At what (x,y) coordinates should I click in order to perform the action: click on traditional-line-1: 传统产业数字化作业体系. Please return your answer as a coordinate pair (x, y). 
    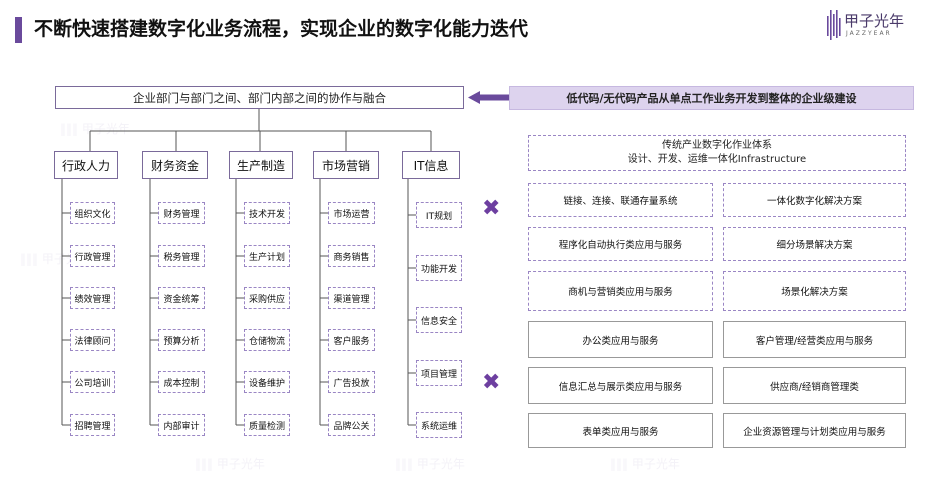
    Looking at the image, I should click on (717, 145).